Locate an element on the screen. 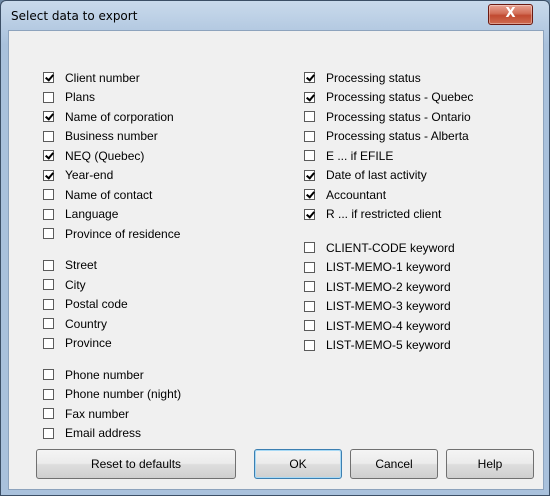  help-button: Help is located at coordinates (490, 464).